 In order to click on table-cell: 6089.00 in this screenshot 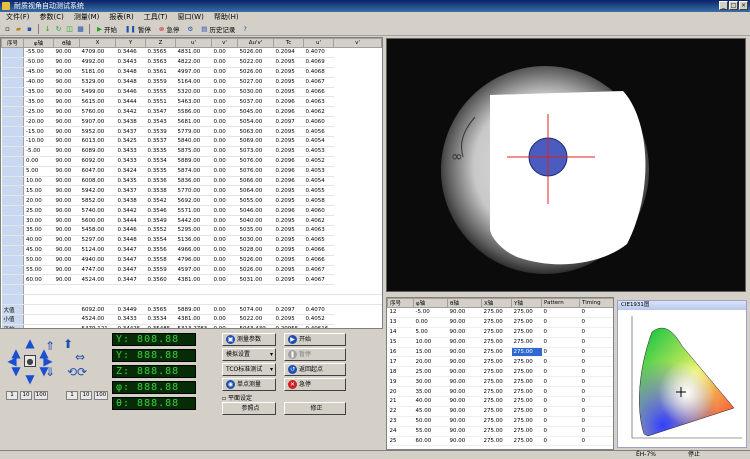, I will do `click(97, 151)`.